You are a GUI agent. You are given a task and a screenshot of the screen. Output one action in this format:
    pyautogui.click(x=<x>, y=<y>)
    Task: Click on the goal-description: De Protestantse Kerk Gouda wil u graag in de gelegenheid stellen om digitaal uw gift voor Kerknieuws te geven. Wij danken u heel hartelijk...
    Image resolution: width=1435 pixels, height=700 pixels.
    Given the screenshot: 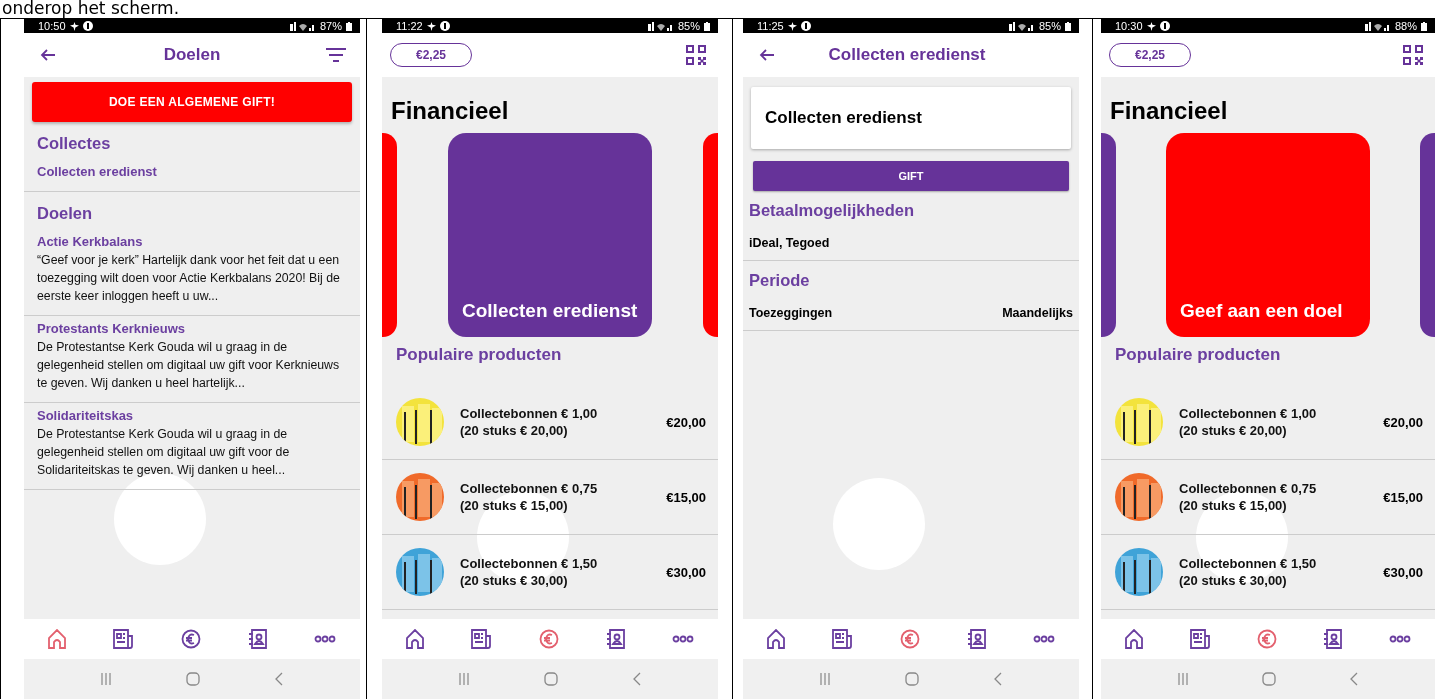 What is the action you would take?
    pyautogui.click(x=189, y=365)
    